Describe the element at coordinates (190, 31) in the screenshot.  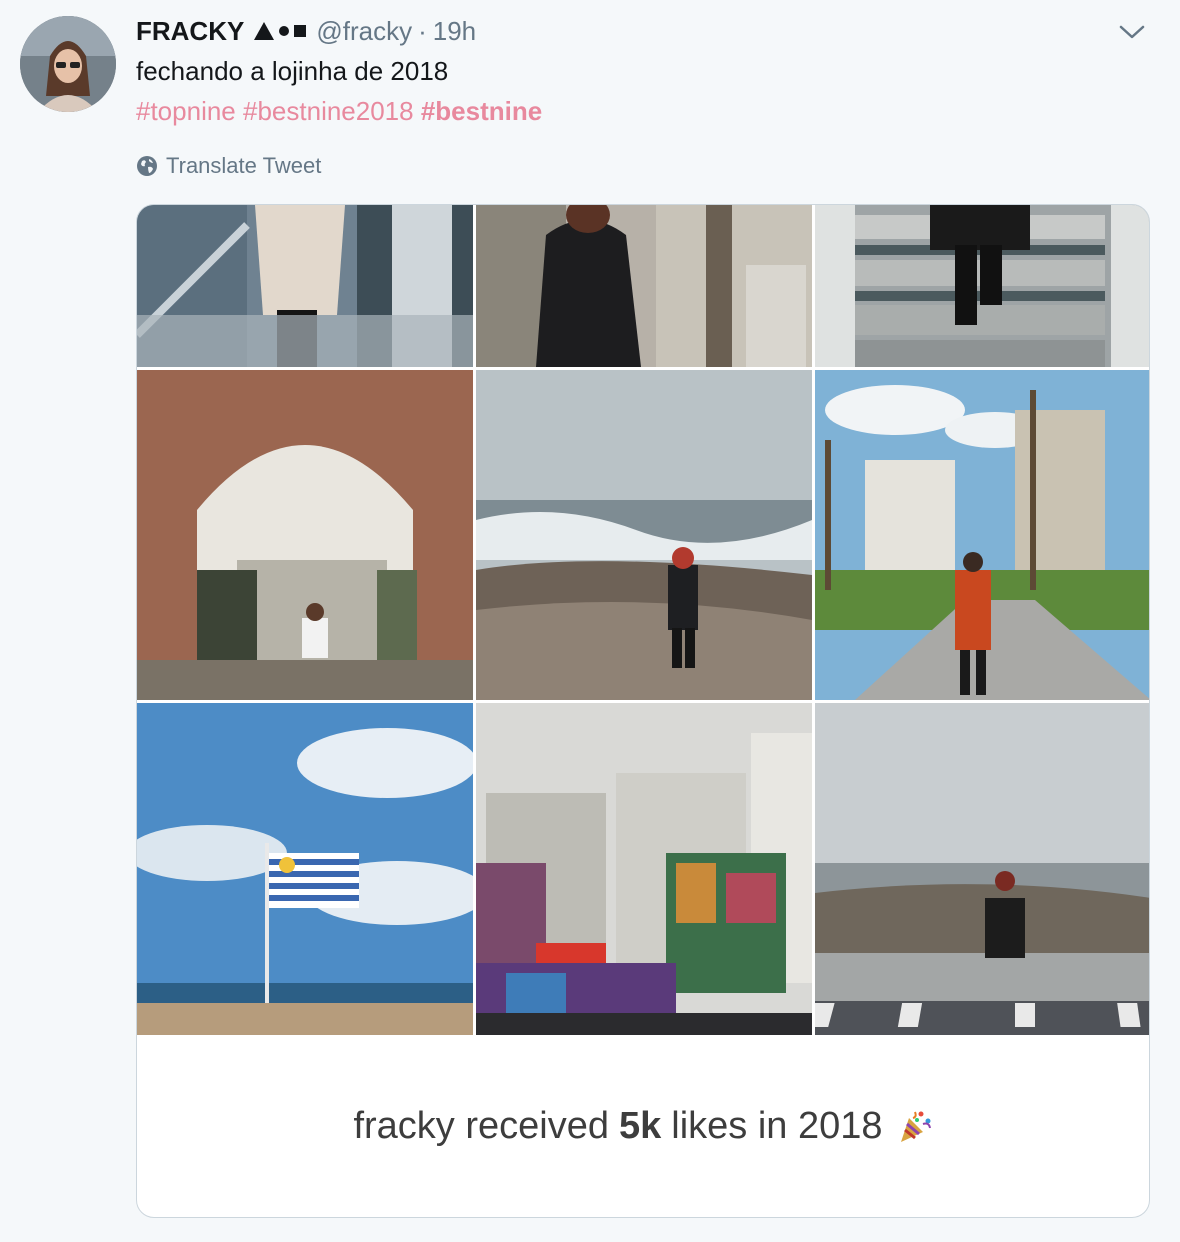
I see `author-name: FRACKY` at that location.